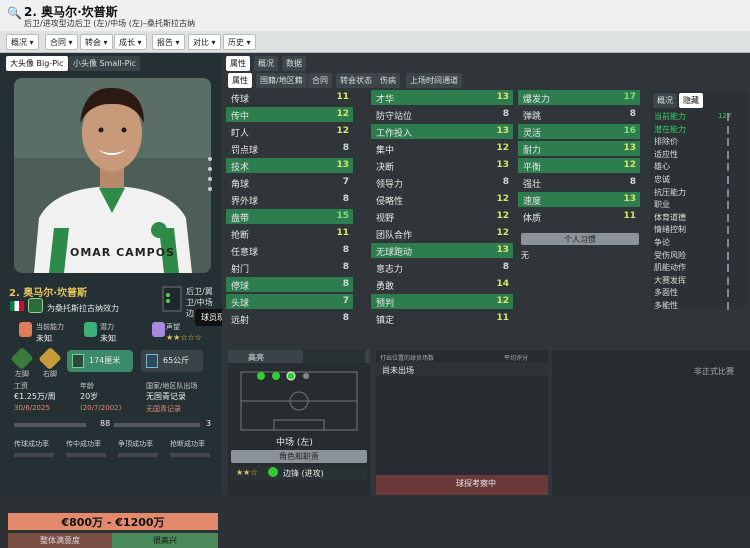  Describe the element at coordinates (375, 15) in the screenshot. I see `title-bar: 🔍 2. 奥马尔·坎普斯 后卫/进攻型边后卫 (左)/中场 (左)–桑托斯拉古纳` at that location.